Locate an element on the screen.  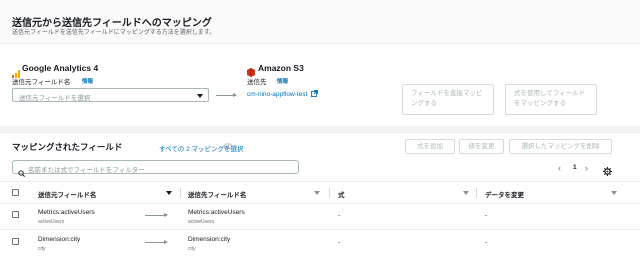
column-header-formula: 式 is located at coordinates (341, 194).